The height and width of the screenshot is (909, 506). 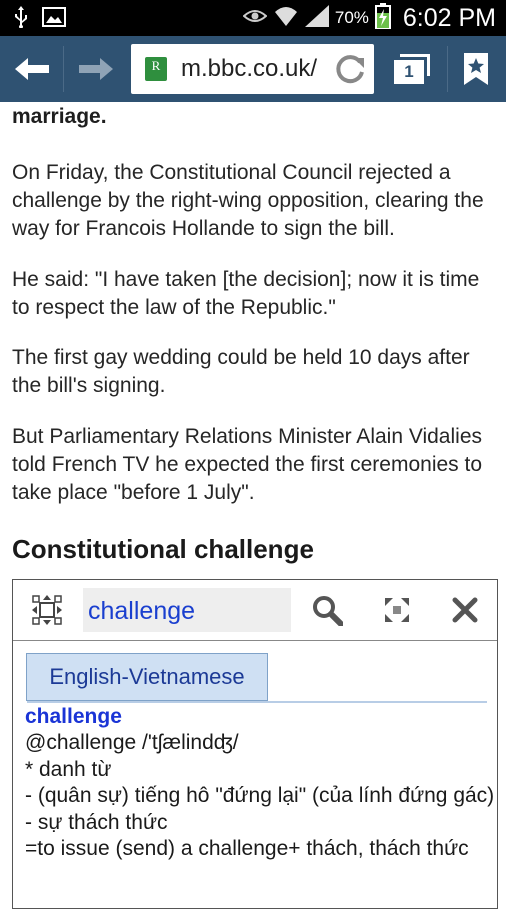 What do you see at coordinates (68, 769) in the screenshot?
I see `entry-line: * danh từ` at bounding box center [68, 769].